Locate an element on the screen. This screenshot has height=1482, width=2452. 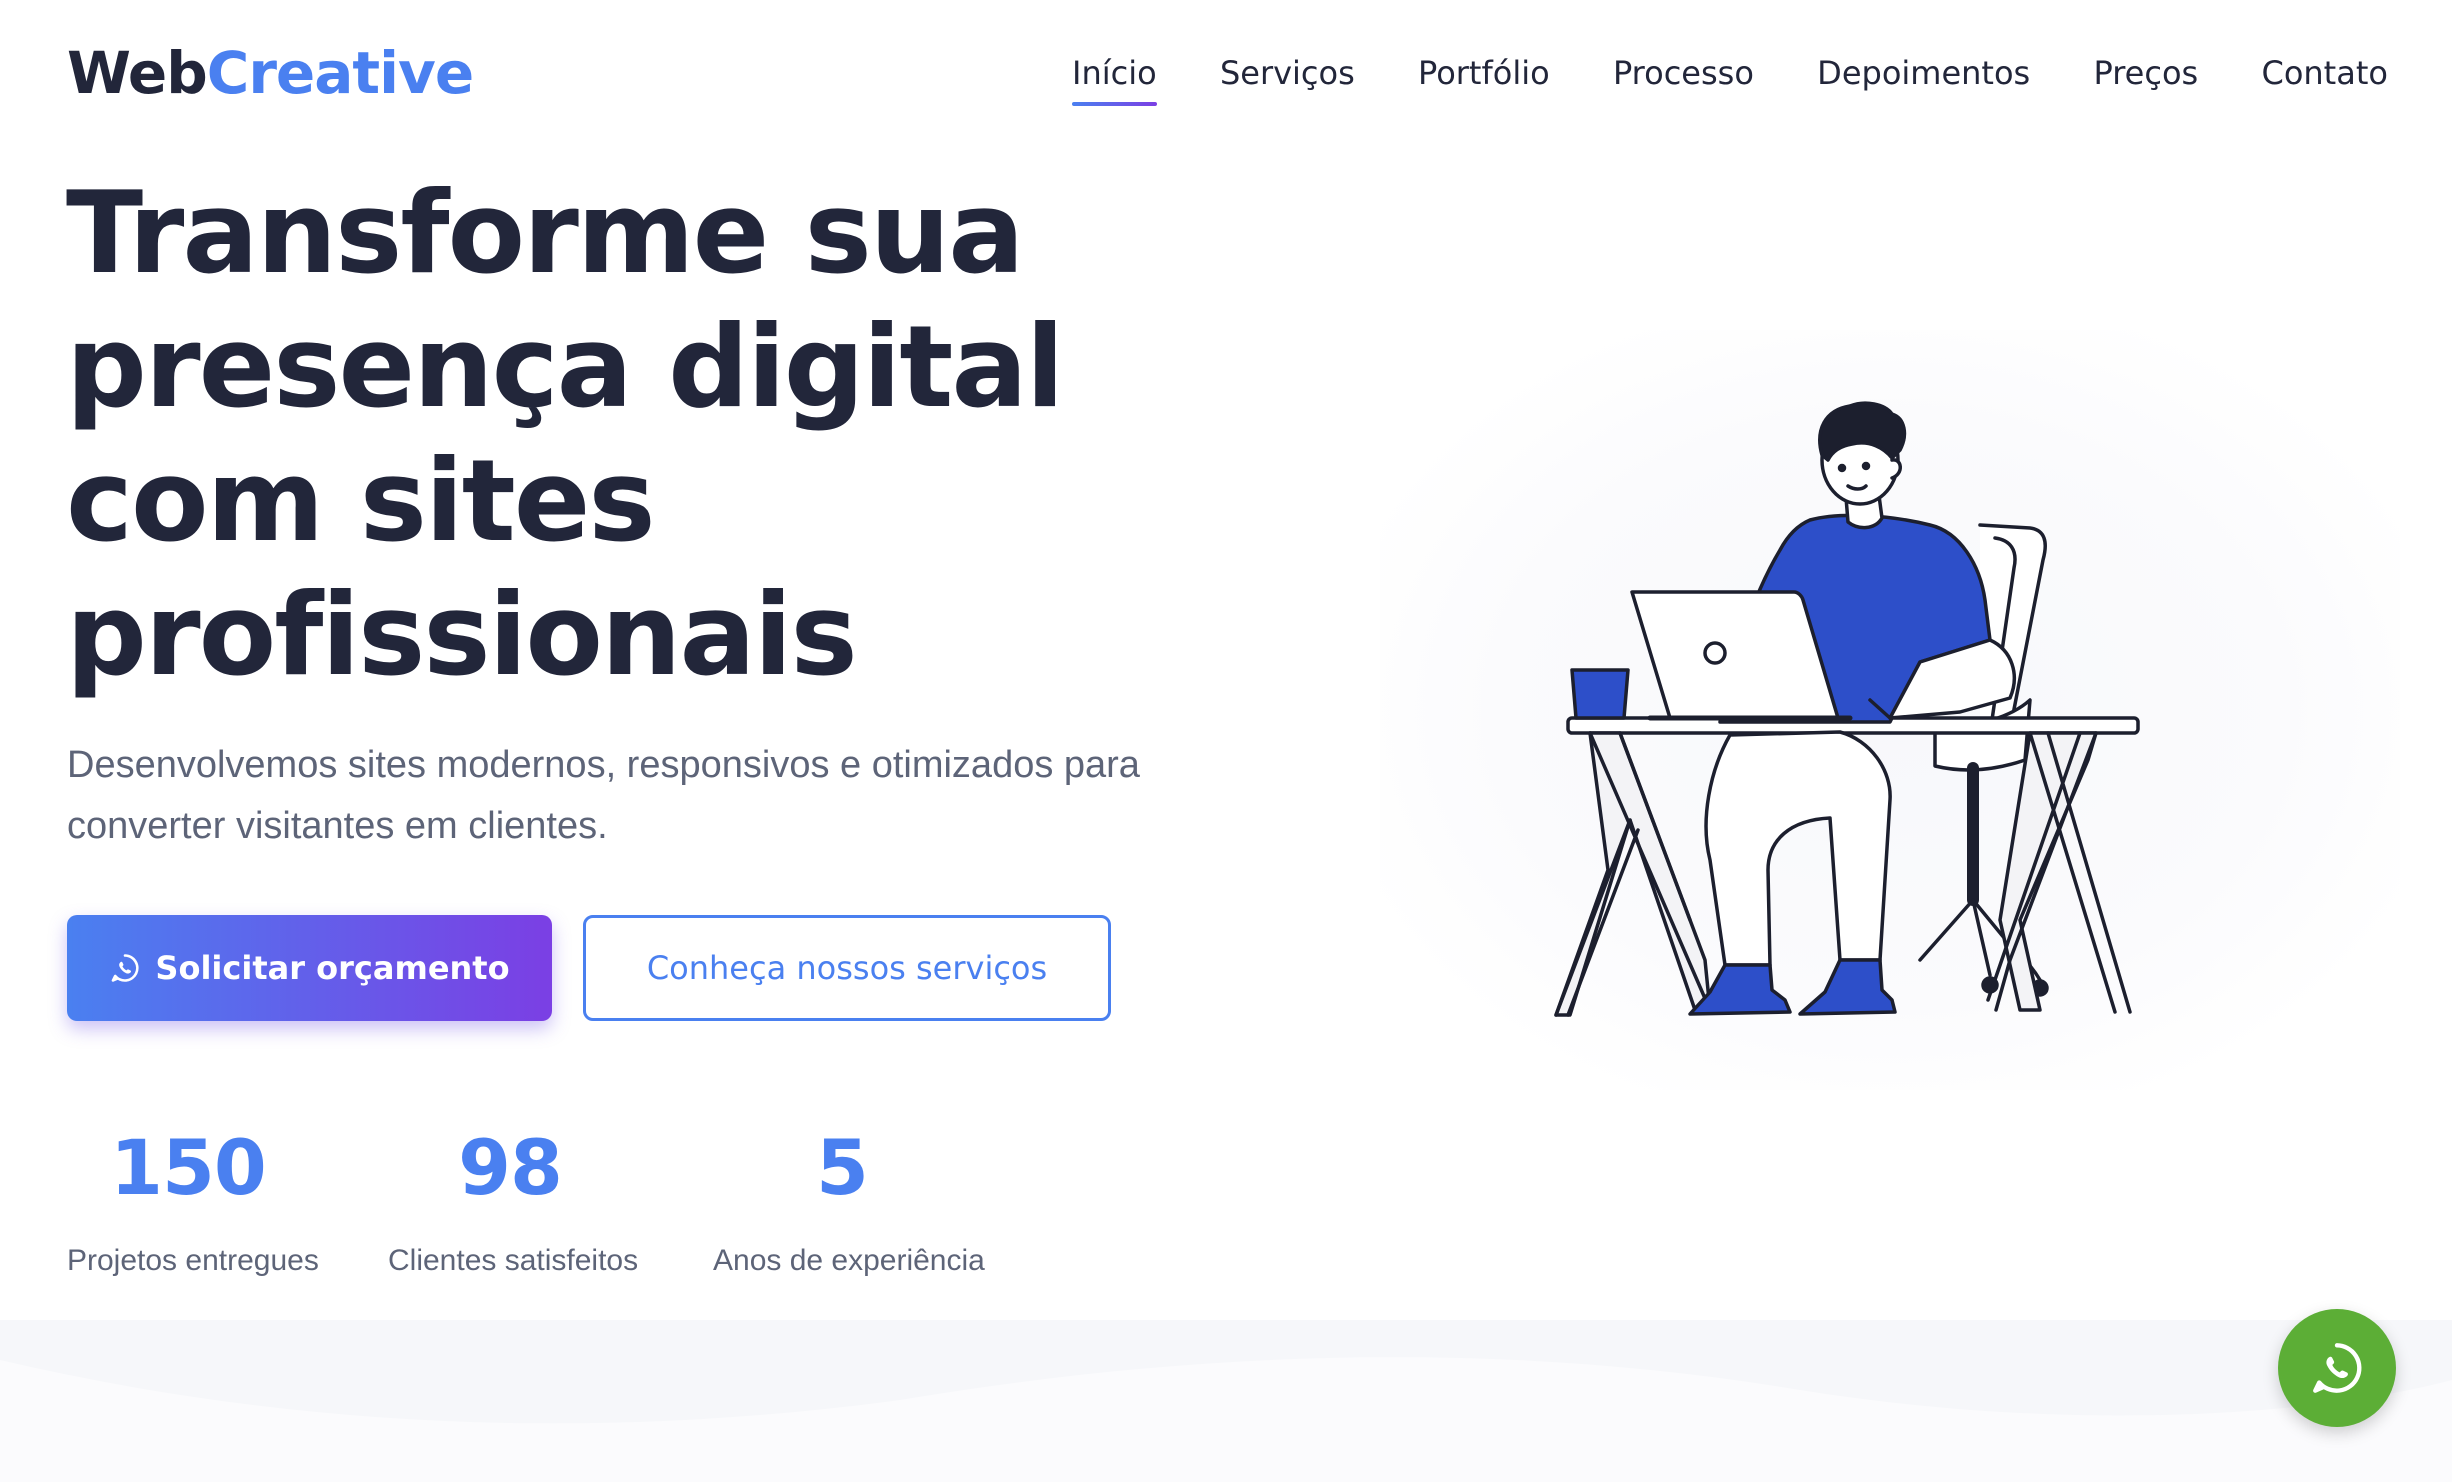
our-services-button: Conheça nossos serviços is located at coordinates (847, 968).